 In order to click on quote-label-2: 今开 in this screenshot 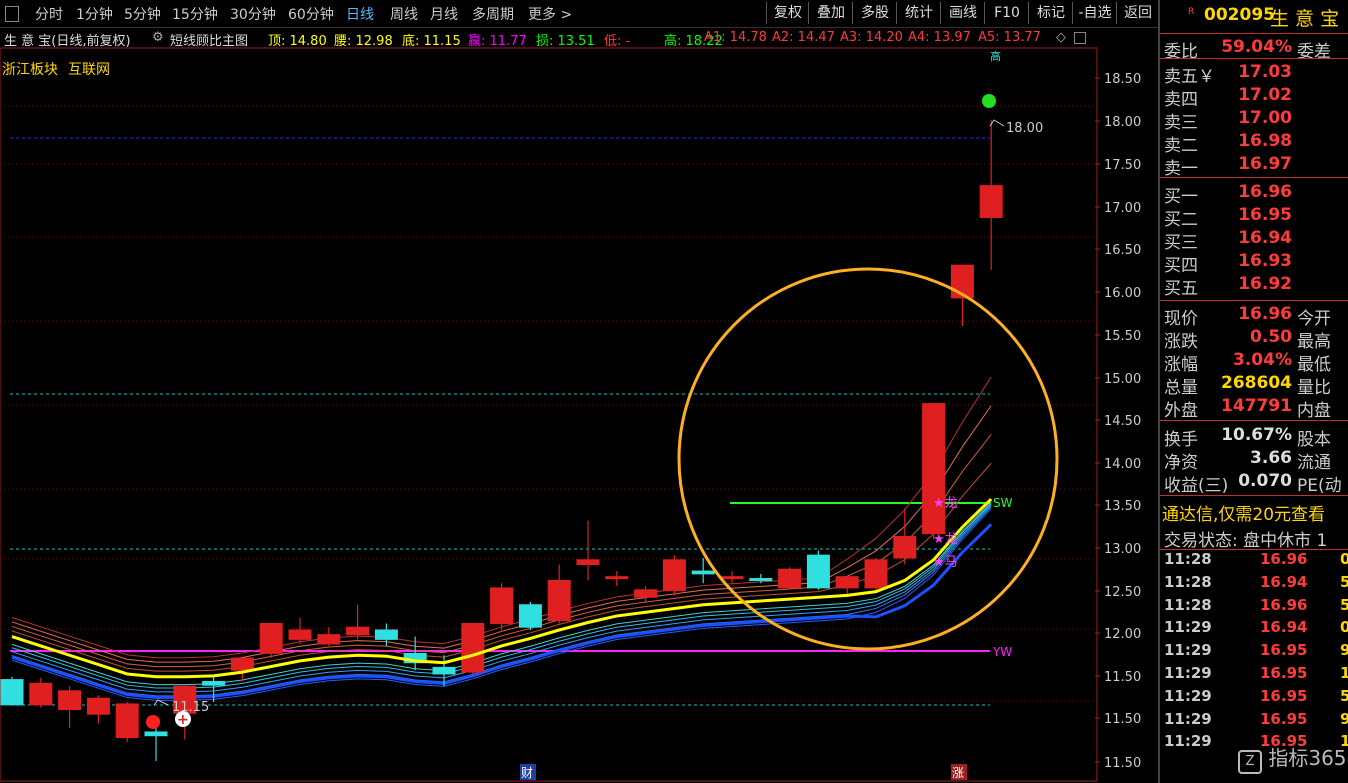, I will do `click(1314, 319)`.